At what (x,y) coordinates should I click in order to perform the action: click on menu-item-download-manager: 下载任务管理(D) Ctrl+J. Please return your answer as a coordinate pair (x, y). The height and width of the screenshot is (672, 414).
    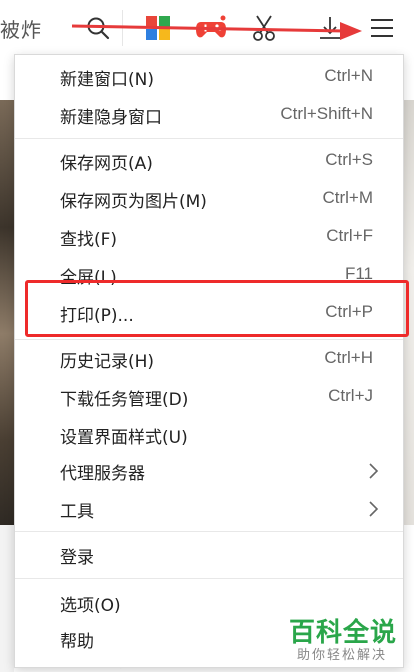
    Looking at the image, I should click on (209, 397).